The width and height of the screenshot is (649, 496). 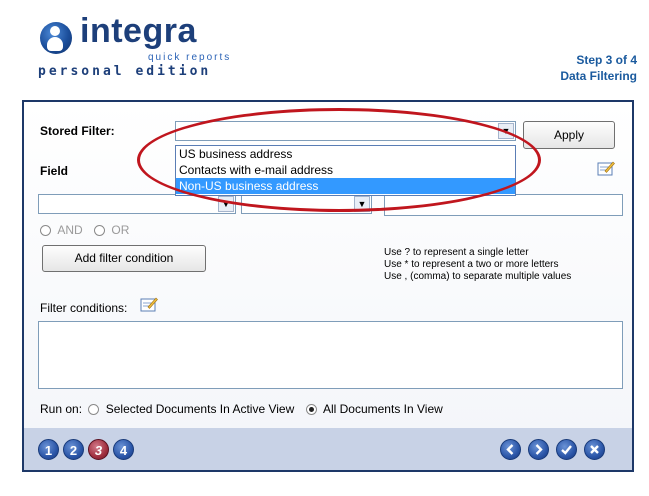 What do you see at coordinates (54, 171) in the screenshot?
I see `field-label: Field` at bounding box center [54, 171].